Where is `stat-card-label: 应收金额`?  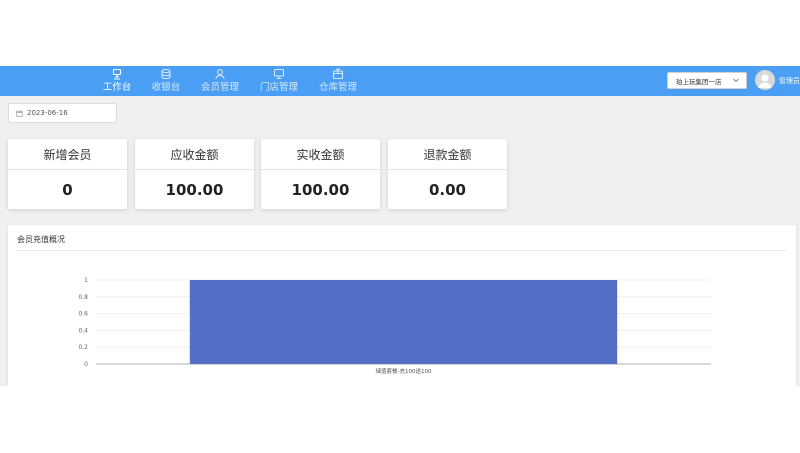
stat-card-label: 应收金额 is located at coordinates (194, 154).